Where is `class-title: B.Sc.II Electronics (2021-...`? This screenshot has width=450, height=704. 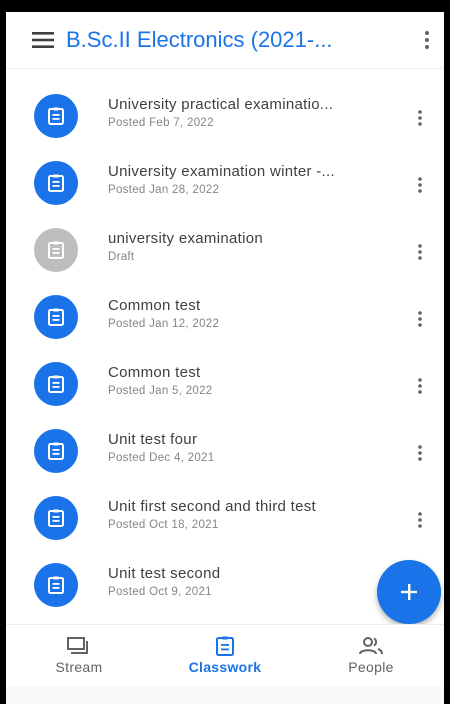
class-title: B.Sc.II Electronics (2021-... is located at coordinates (199, 39).